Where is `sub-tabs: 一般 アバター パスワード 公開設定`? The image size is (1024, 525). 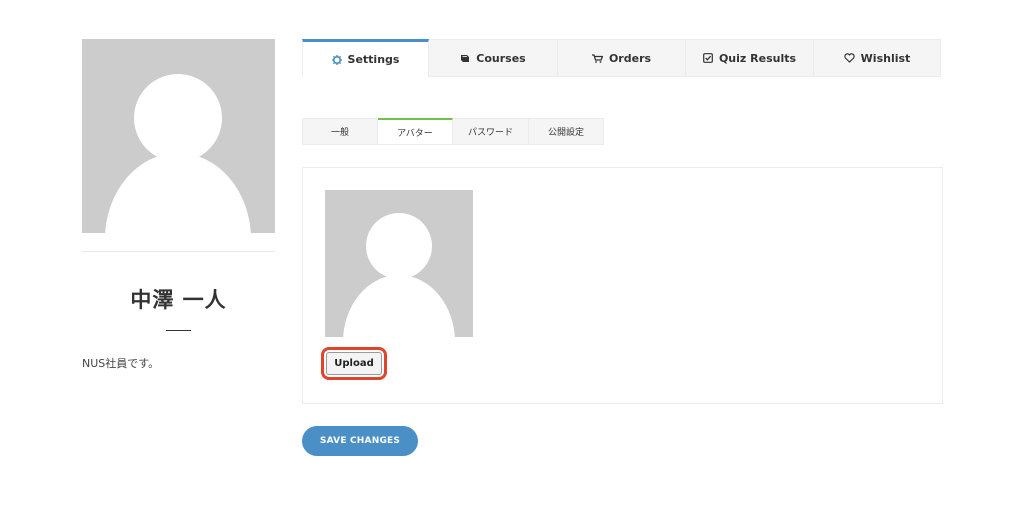
sub-tabs: 一般 アバター パスワード 公開設定 is located at coordinates (453, 131).